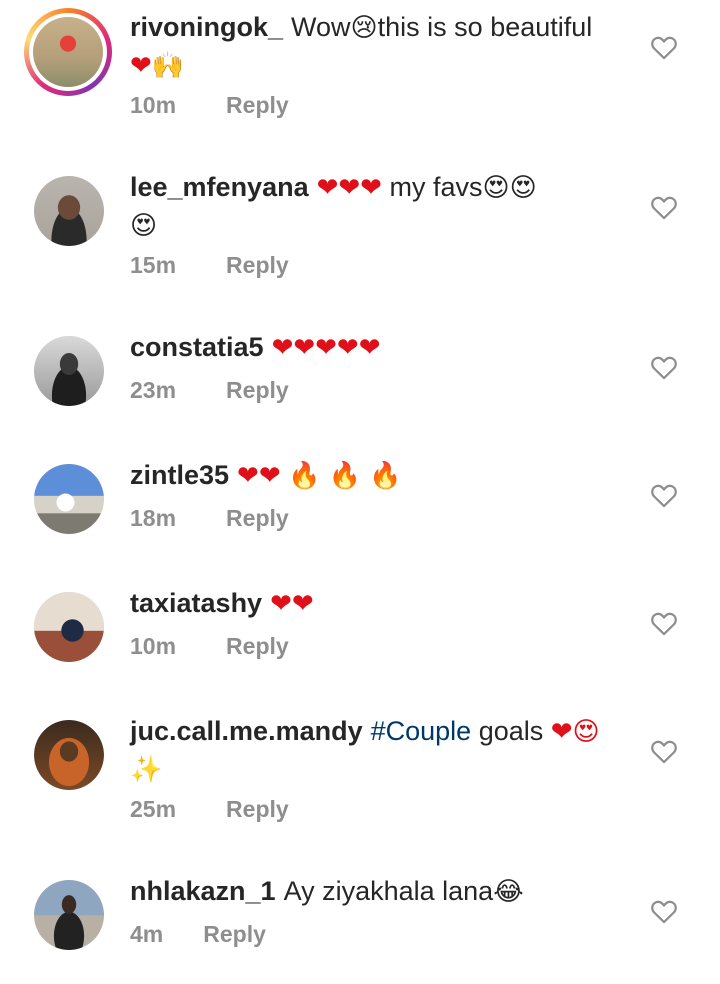  What do you see at coordinates (364, 28) in the screenshot?
I see `cry-emoji: 😢` at bounding box center [364, 28].